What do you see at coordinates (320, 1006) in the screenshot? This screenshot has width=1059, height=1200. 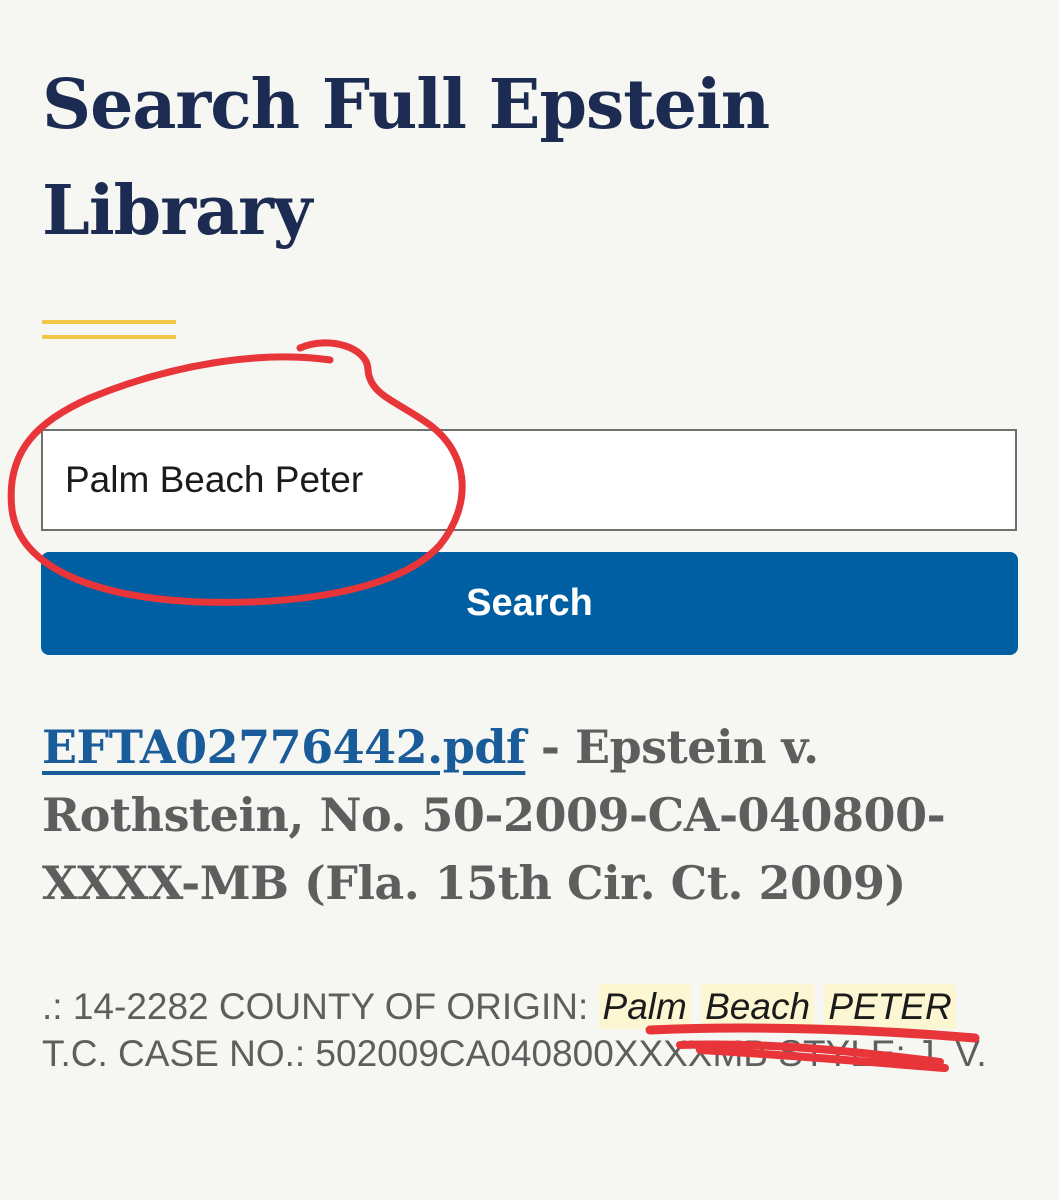 I see `snippet-prefix: .: 14-2282 COUNTY OF ORIGIN:` at bounding box center [320, 1006].